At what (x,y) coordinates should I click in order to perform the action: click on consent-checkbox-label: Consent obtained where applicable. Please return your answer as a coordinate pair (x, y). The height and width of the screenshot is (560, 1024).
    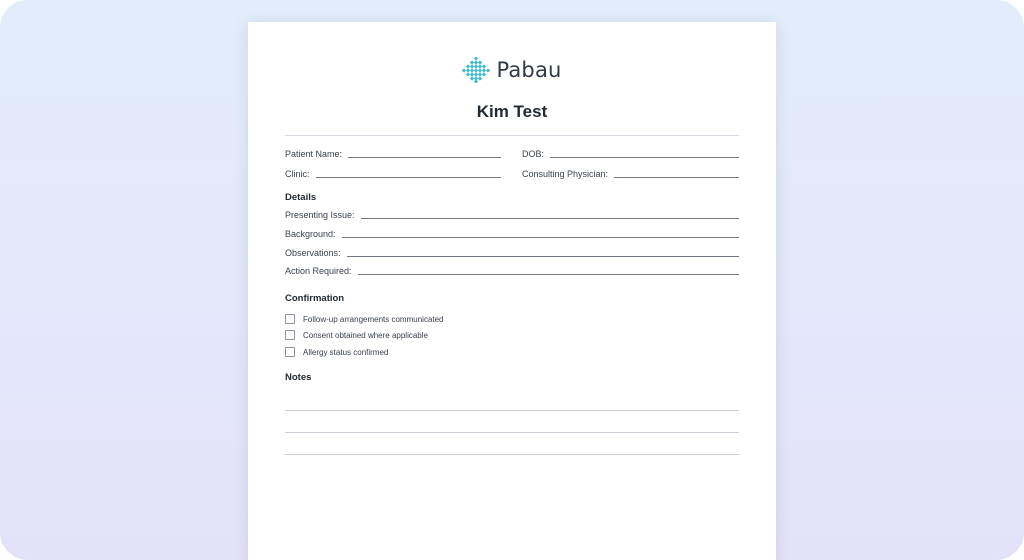
    Looking at the image, I should click on (365, 335).